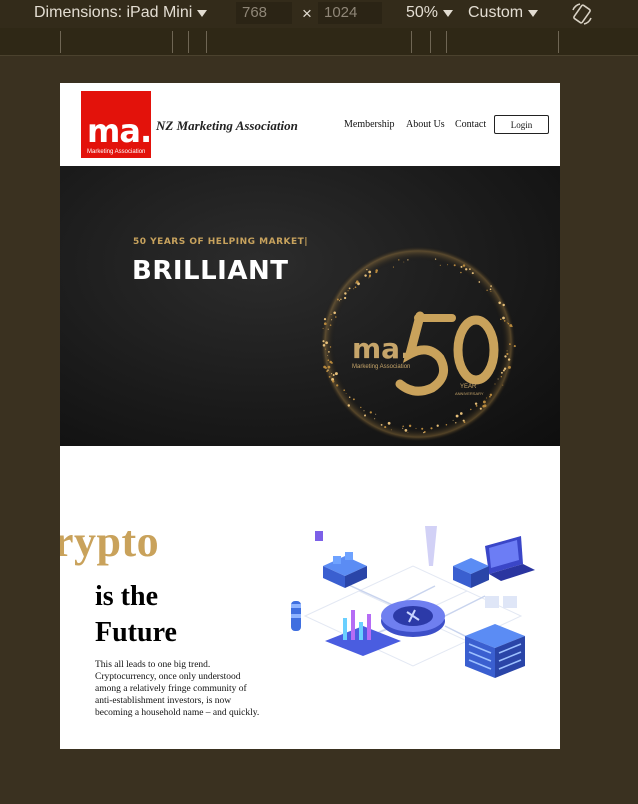 Image resolution: width=638 pixels, height=804 pixels. I want to click on width-input: 768, so click(264, 13).